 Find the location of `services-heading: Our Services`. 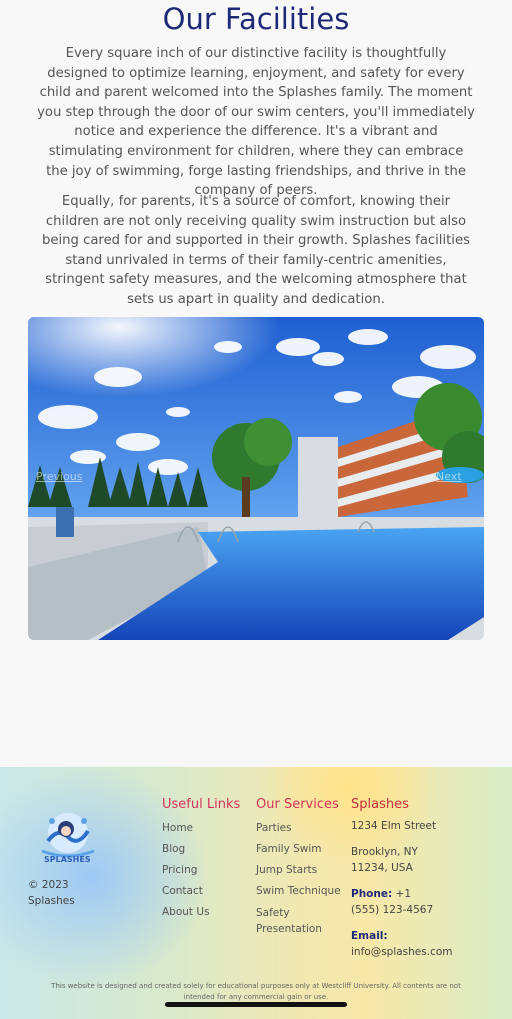

services-heading: Our Services is located at coordinates (297, 804).